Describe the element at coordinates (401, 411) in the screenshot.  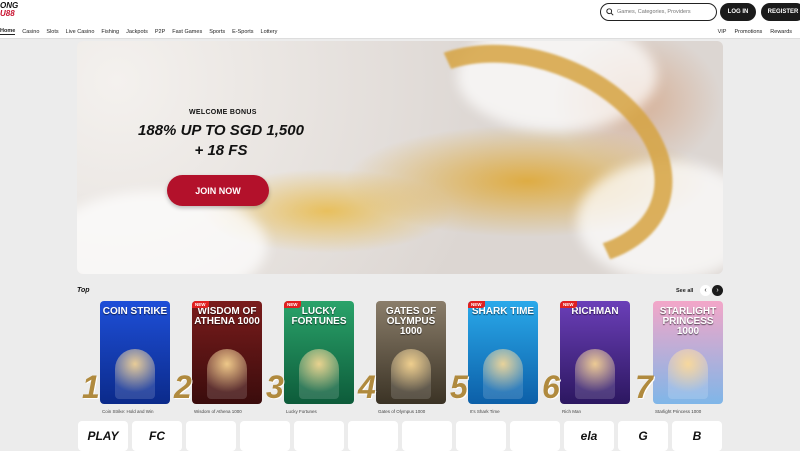
I see `game-caption: Gates of Olympus 1000` at that location.